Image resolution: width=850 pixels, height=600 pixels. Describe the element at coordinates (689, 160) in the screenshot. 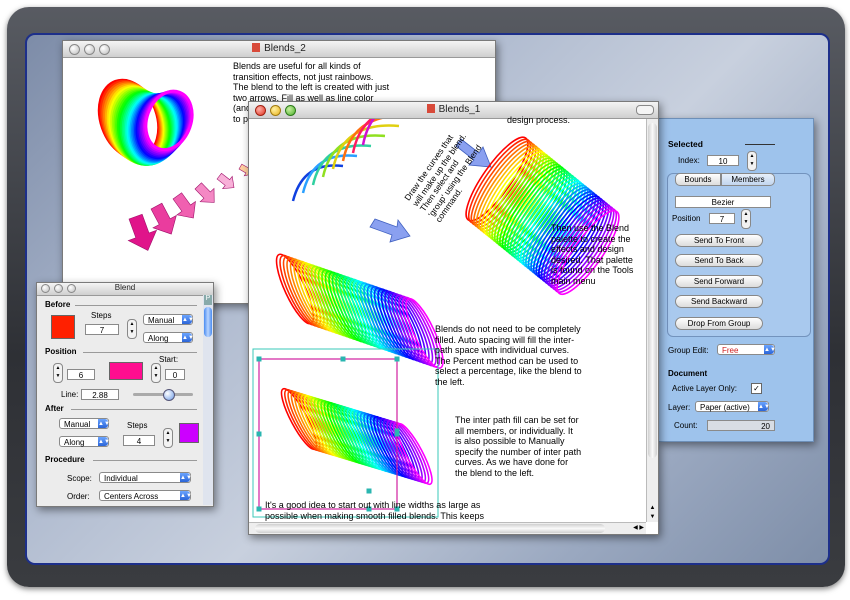

I see `index-label: Index:` at that location.